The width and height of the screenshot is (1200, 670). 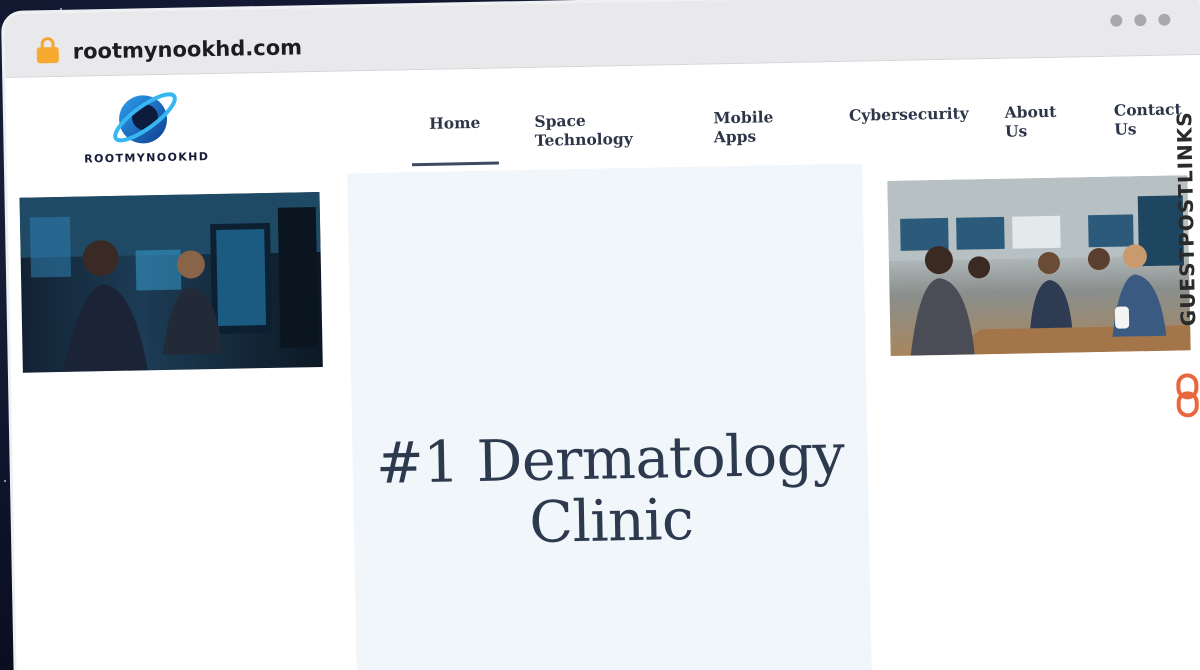 I want to click on site-logo: ROOTMYNOOKHD, so click(x=146, y=129).